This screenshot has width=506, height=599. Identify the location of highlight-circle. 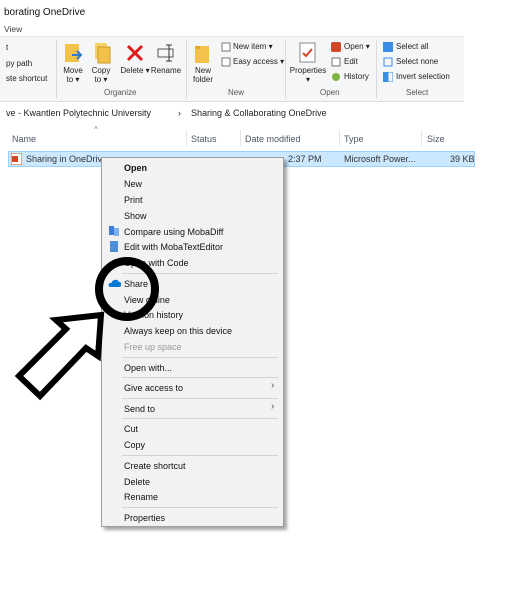
(127, 289).